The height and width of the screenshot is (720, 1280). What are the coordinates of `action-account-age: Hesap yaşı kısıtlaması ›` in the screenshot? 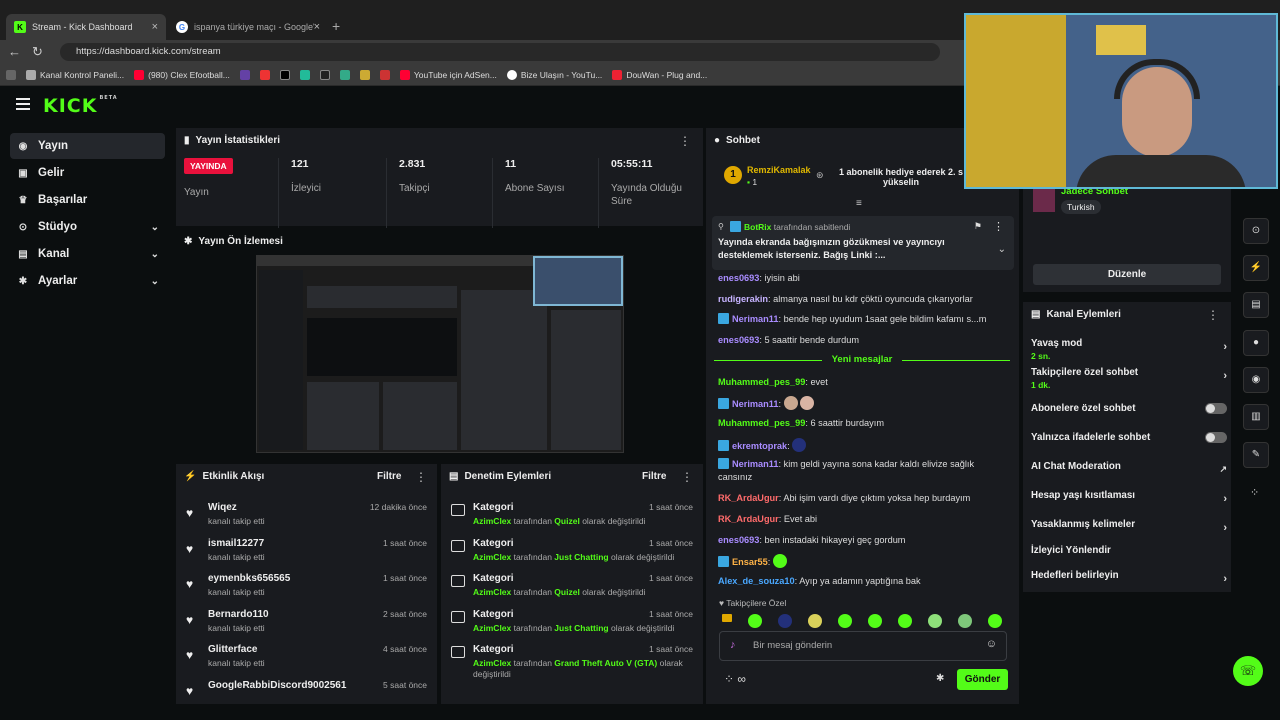 It's located at (1129, 497).